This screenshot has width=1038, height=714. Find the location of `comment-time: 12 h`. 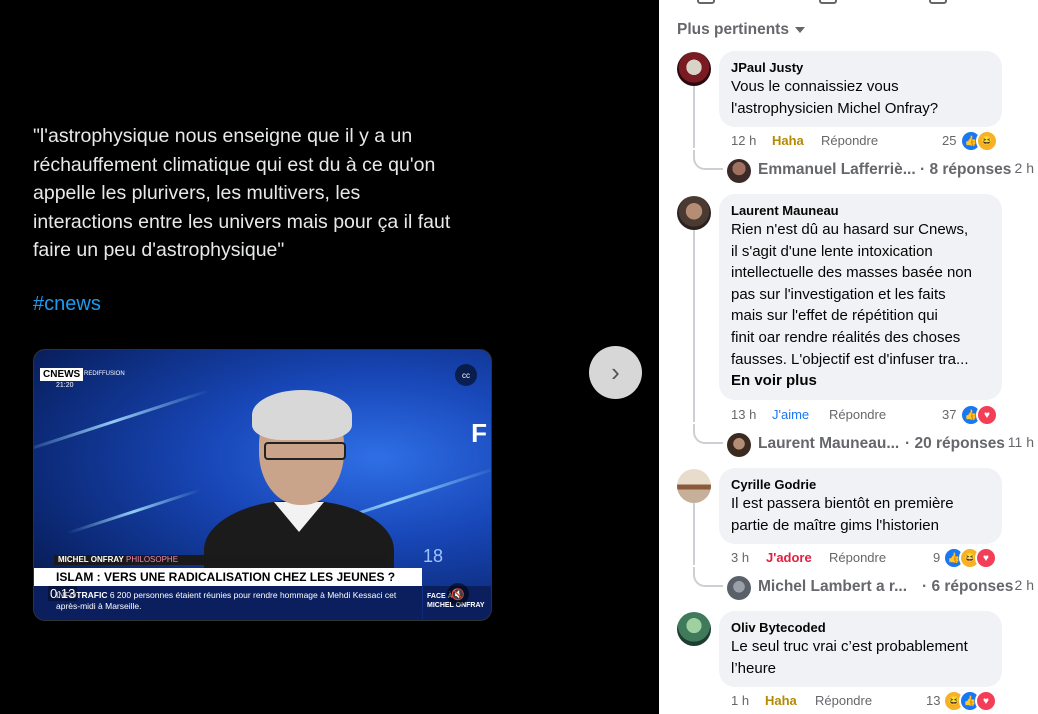

comment-time: 12 h is located at coordinates (743, 140).